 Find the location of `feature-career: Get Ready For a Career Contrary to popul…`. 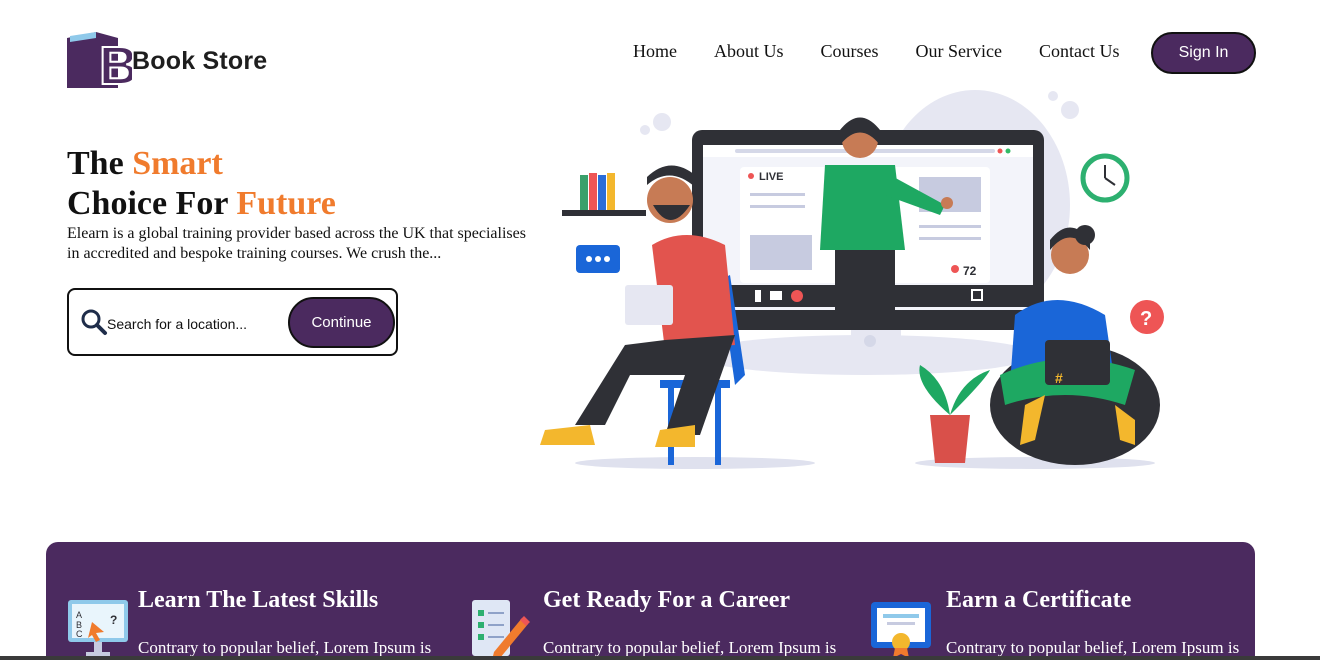

feature-career: Get Ready For a Career Contrary to popul… is located at coordinates (647, 601).